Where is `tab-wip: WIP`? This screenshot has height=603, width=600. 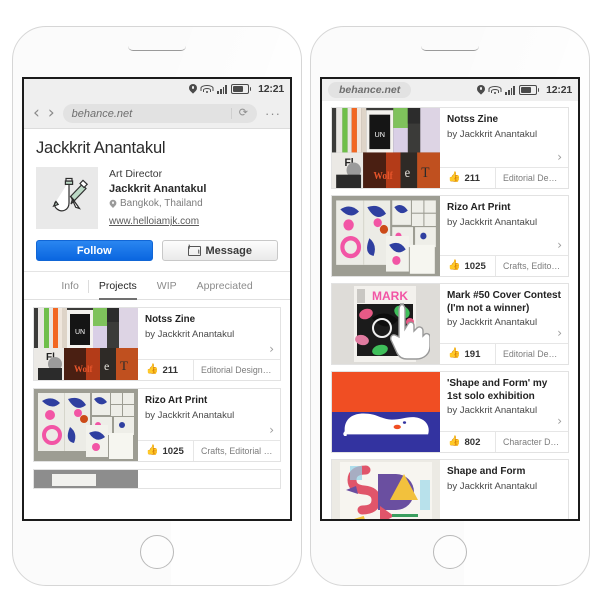 tab-wip: WIP is located at coordinates (167, 286).